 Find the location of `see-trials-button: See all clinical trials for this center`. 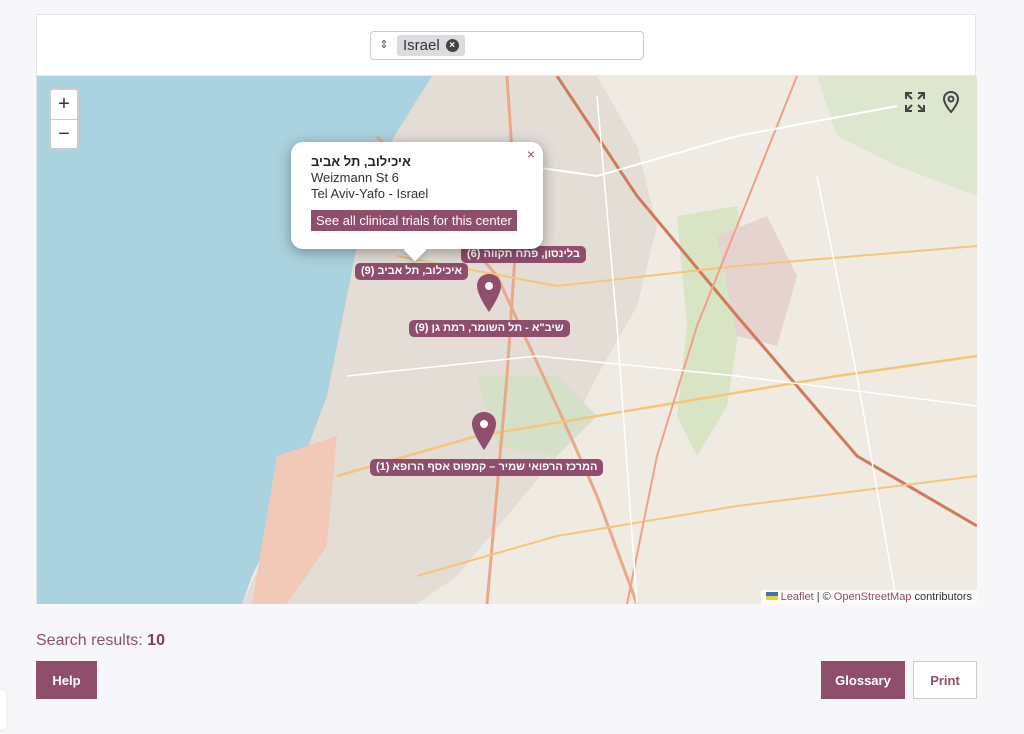

see-trials-button: See all clinical trials for this center is located at coordinates (414, 220).